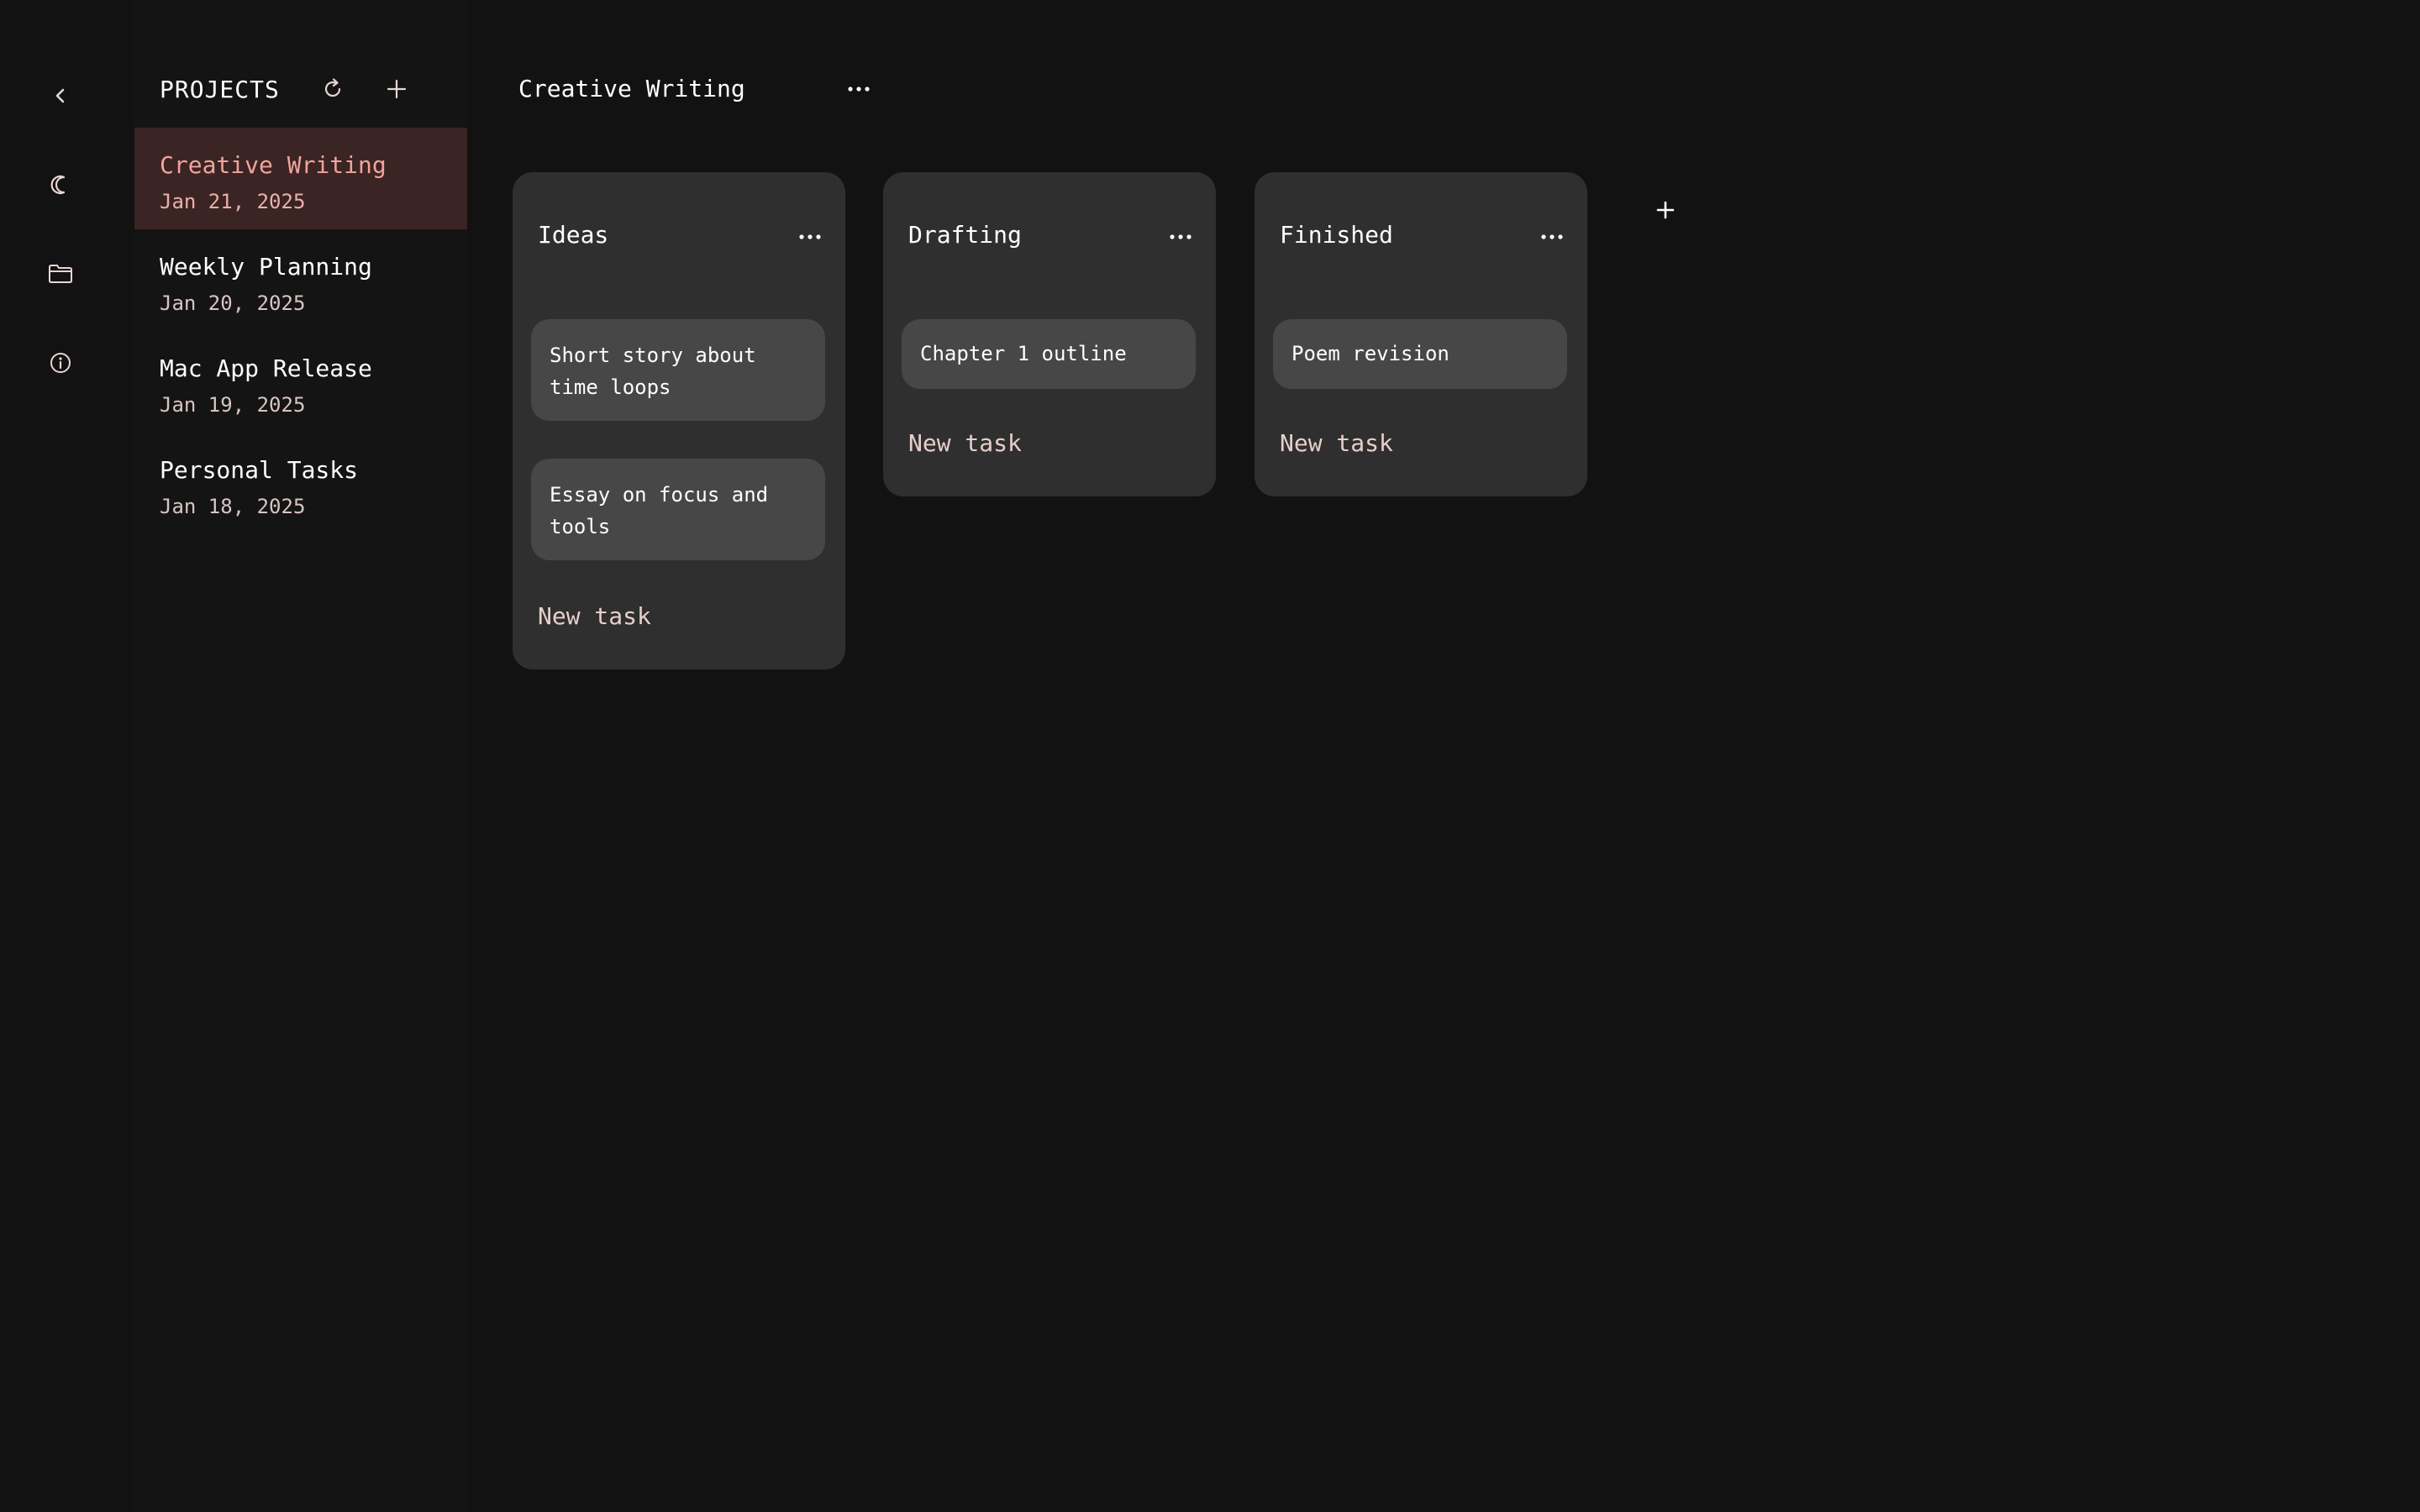  Describe the element at coordinates (631, 88) in the screenshot. I see `board-title: Creative Writing` at that location.